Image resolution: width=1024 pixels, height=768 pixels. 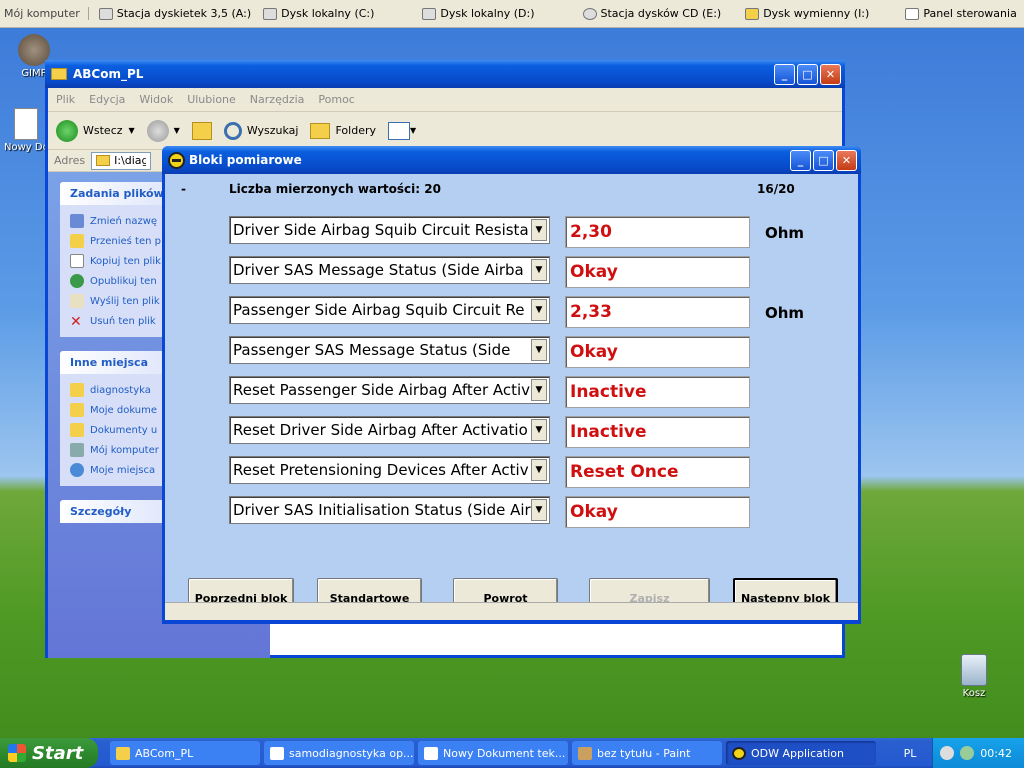 I want to click on views-button: ▼, so click(x=402, y=130).